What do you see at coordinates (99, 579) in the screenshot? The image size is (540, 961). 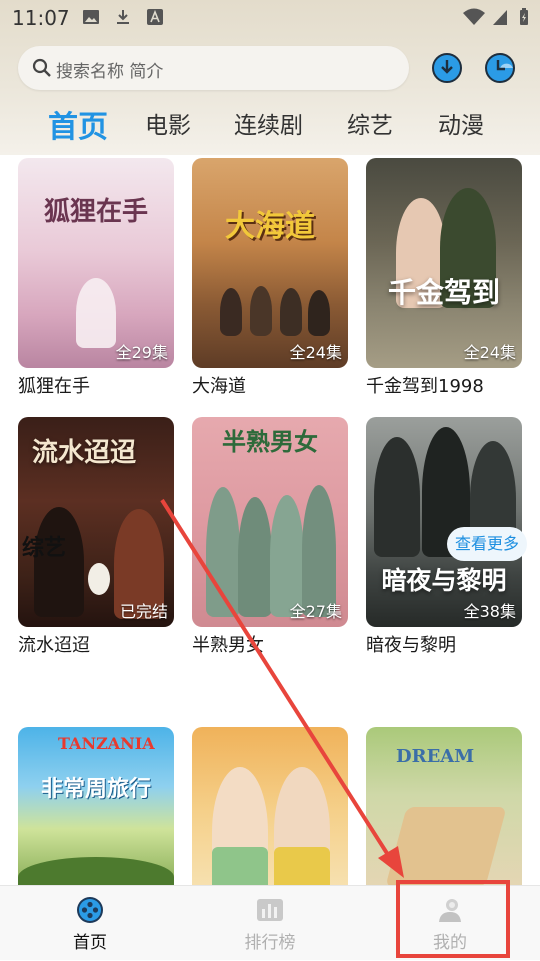 I see `poster-vase` at bounding box center [99, 579].